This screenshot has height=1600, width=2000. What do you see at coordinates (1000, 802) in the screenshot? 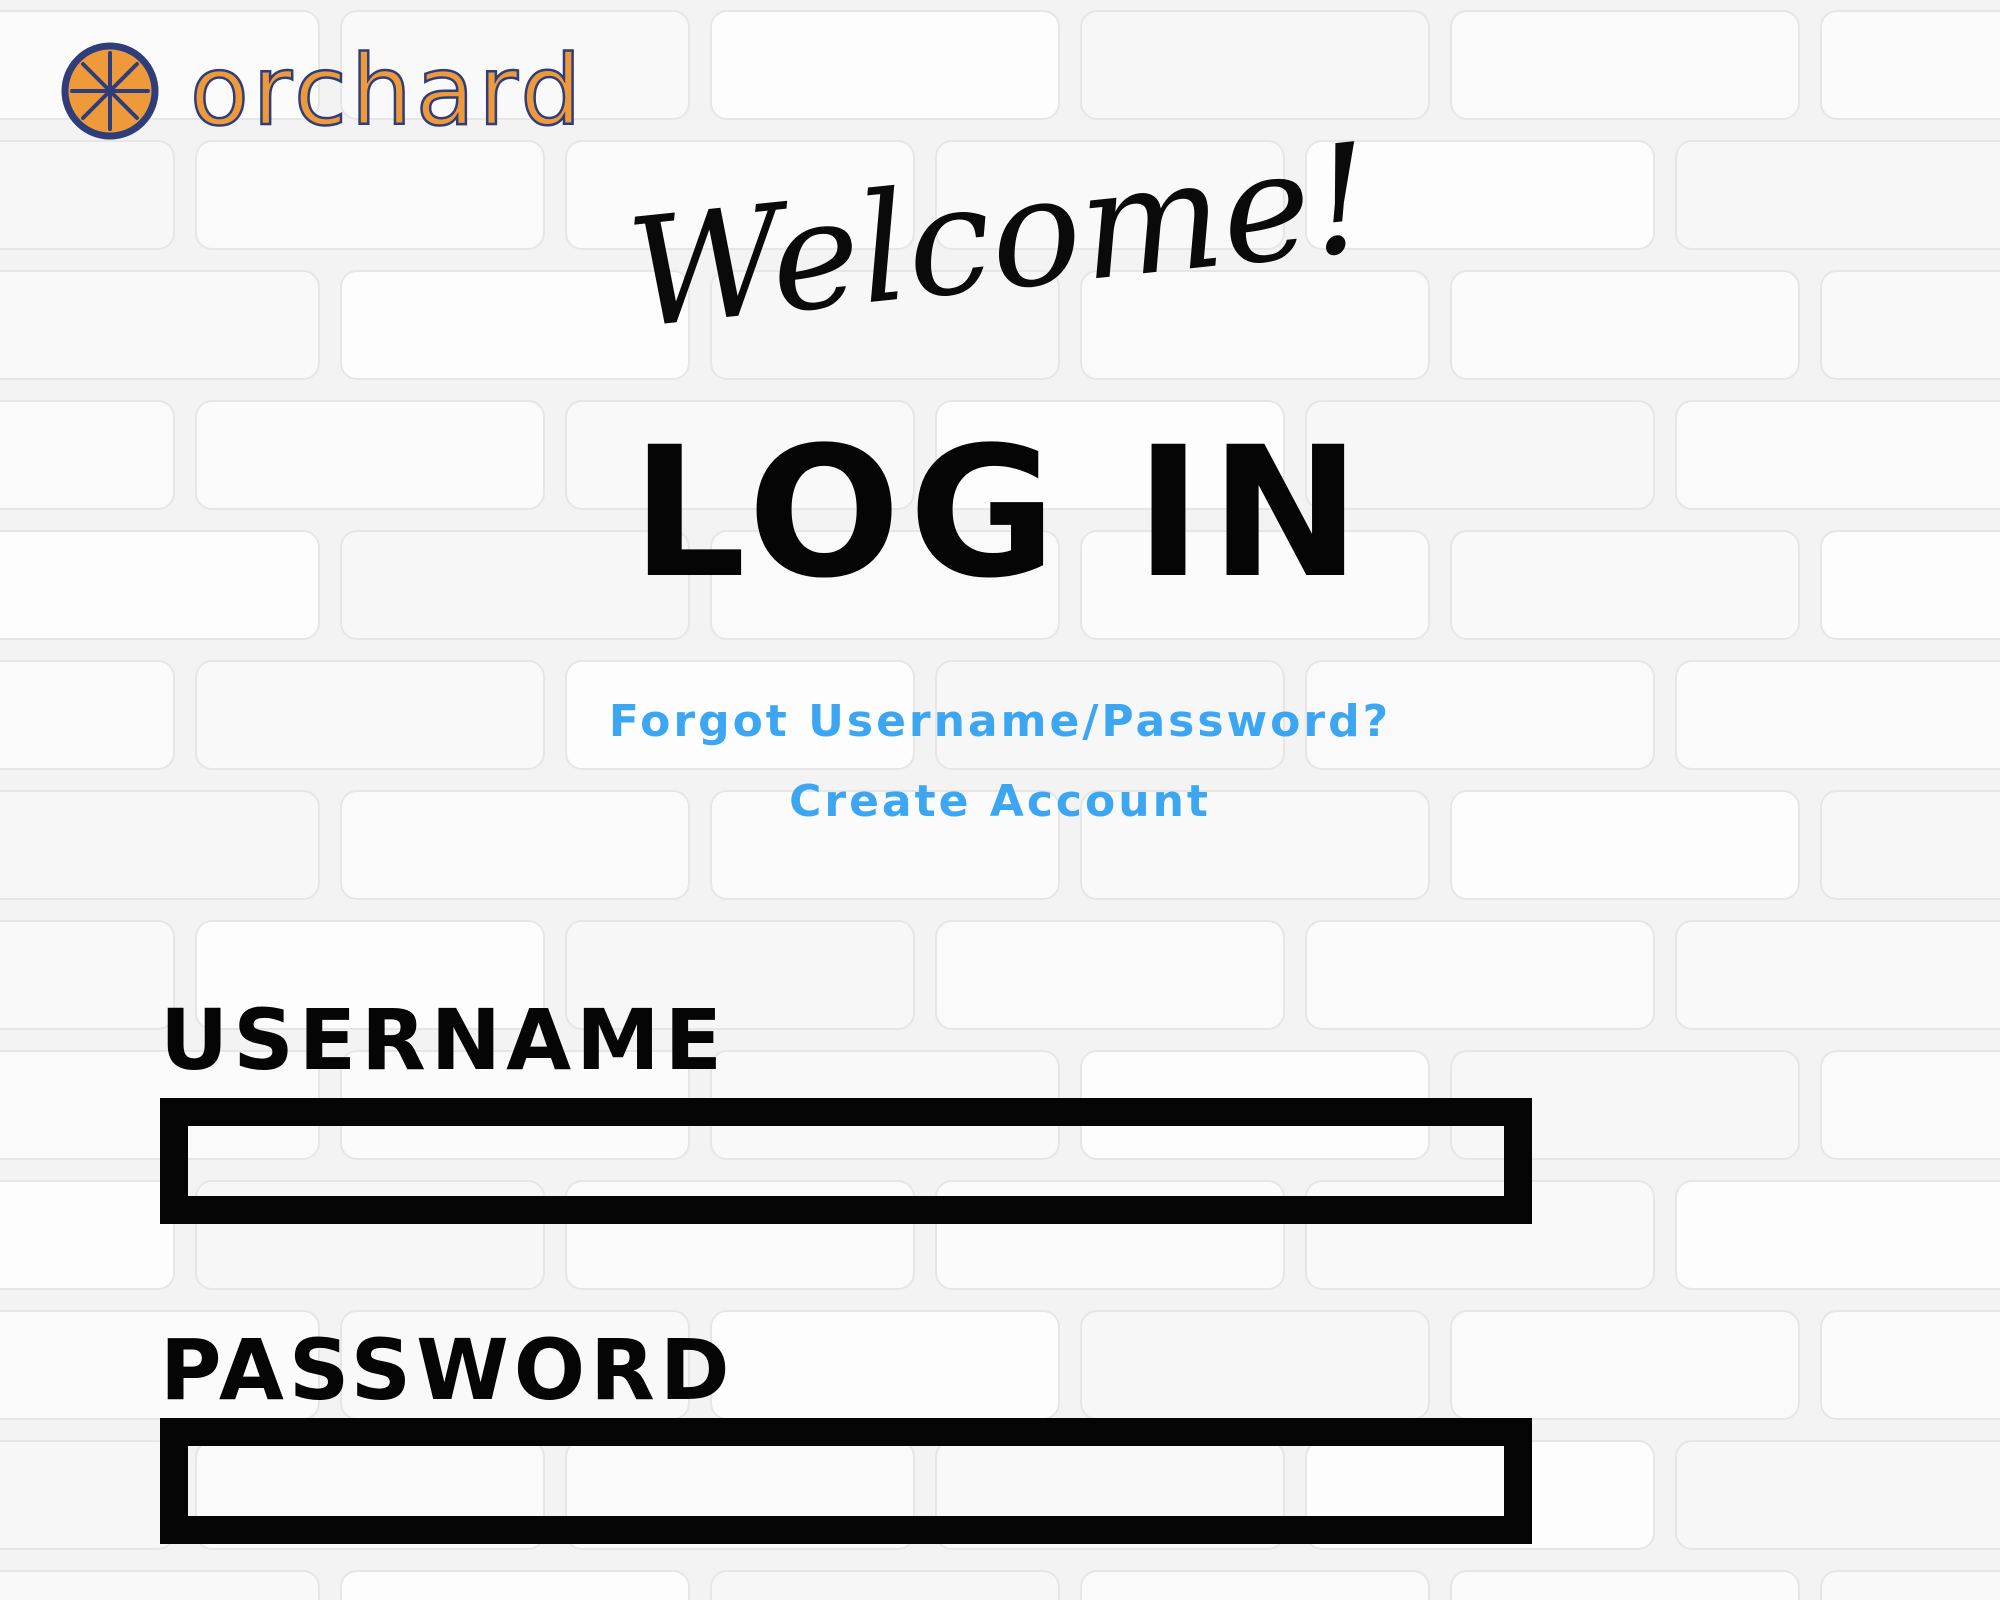
I see `create-account-link: Create Account` at bounding box center [1000, 802].